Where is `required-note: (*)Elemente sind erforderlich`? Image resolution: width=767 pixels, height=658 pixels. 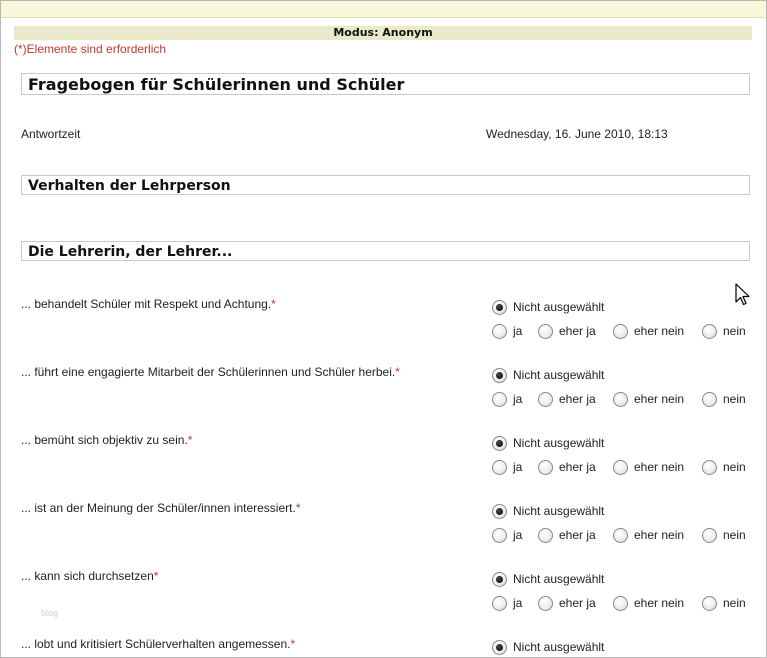
required-note: (*)Elemente sind erforderlich is located at coordinates (90, 49).